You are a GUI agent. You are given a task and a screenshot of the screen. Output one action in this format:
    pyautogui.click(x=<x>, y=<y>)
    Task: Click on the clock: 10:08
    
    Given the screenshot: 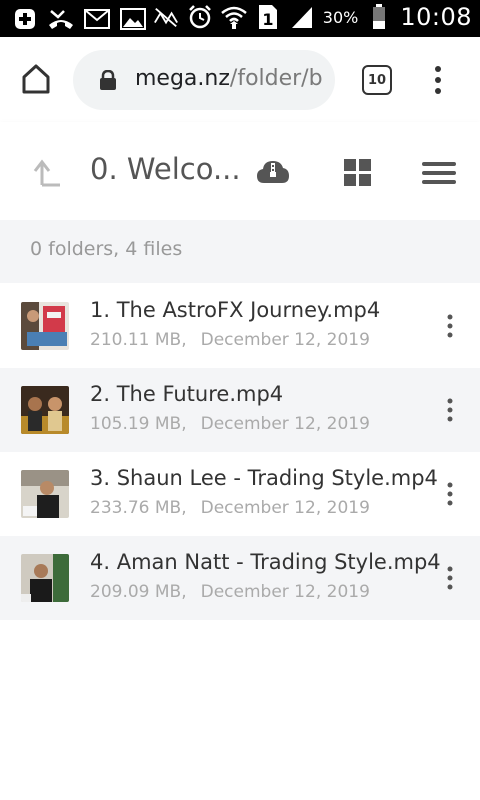 What is the action you would take?
    pyautogui.click(x=436, y=17)
    